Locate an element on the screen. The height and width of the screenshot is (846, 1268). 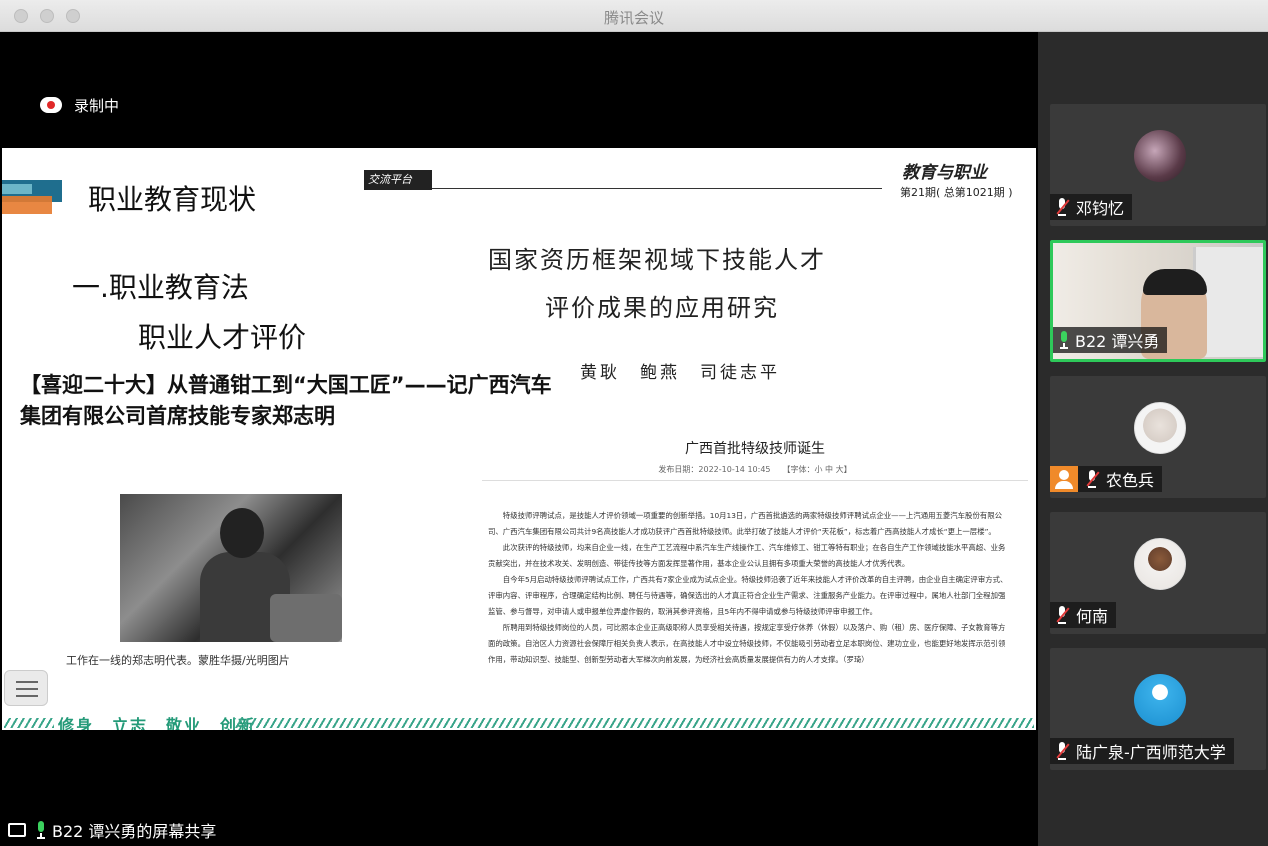
article-title-line1: 国家资历框架视域下技能人才 is located at coordinates (657, 260).